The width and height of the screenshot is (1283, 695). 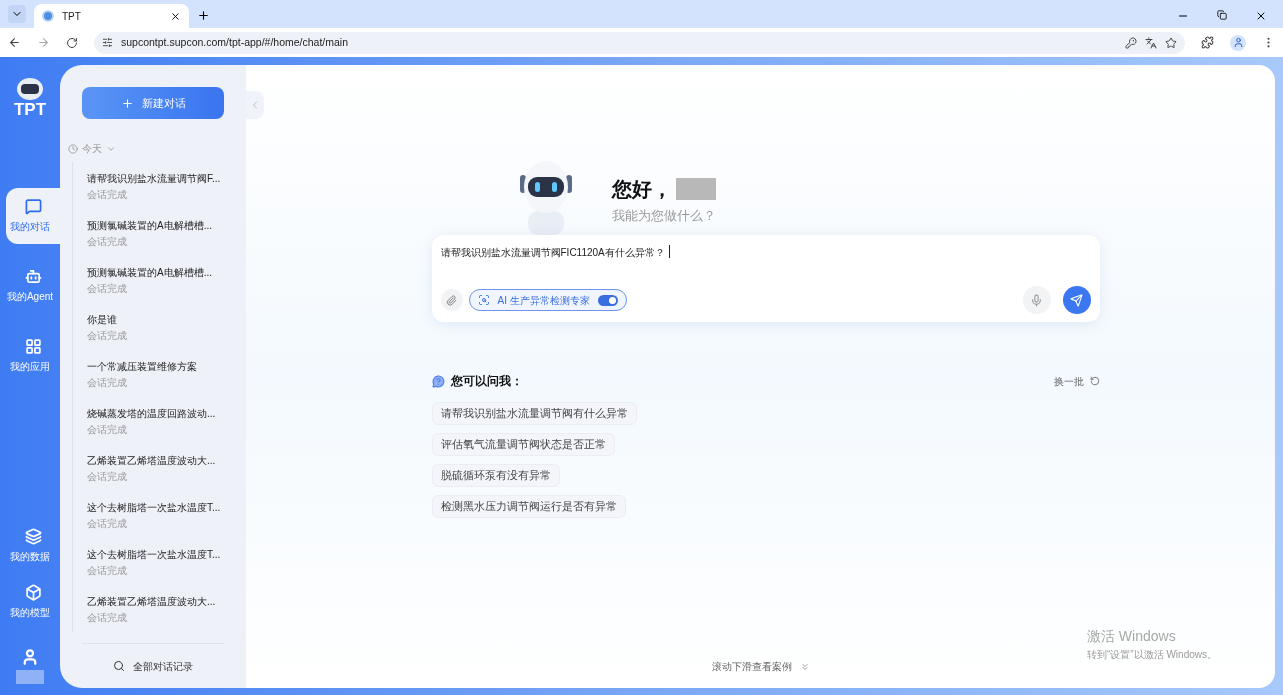 What do you see at coordinates (639, 42) in the screenshot?
I see `address-bar: supcontpt.supcon.com/tpt-app/#/home/chat/main` at bounding box center [639, 42].